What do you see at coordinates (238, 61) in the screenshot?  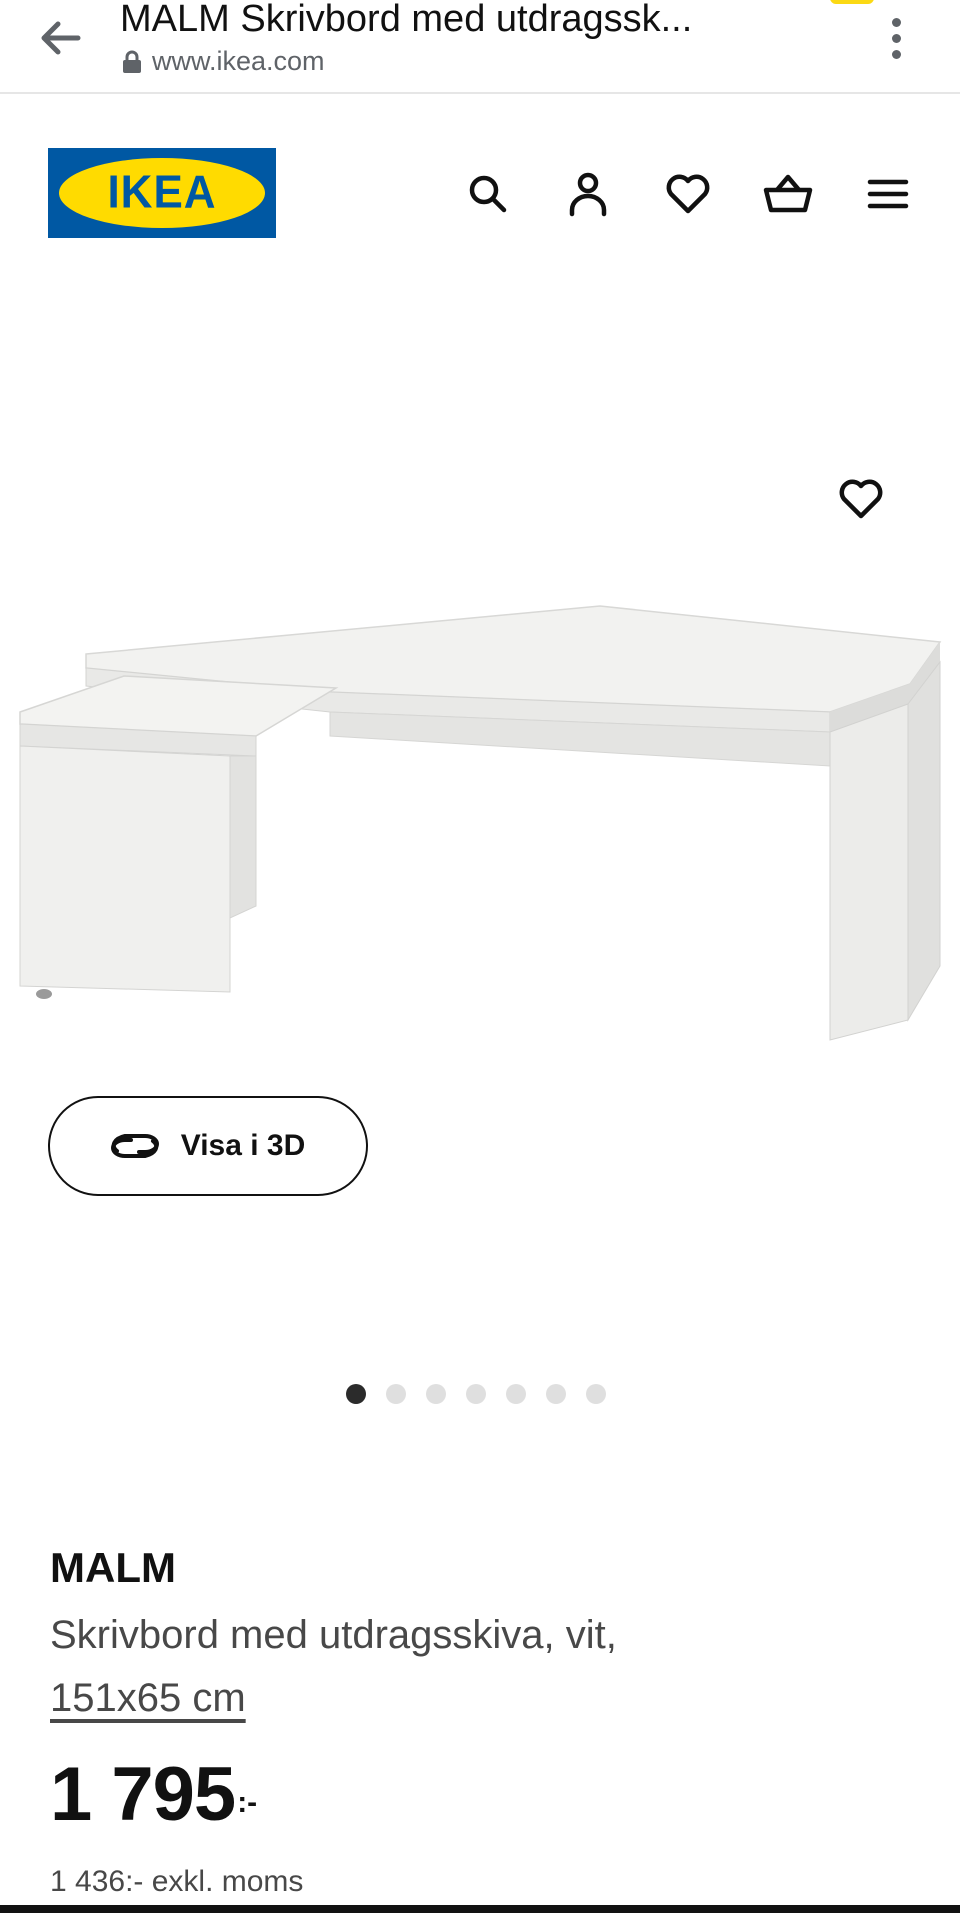 I see `url-text: www.ikea.com` at bounding box center [238, 61].